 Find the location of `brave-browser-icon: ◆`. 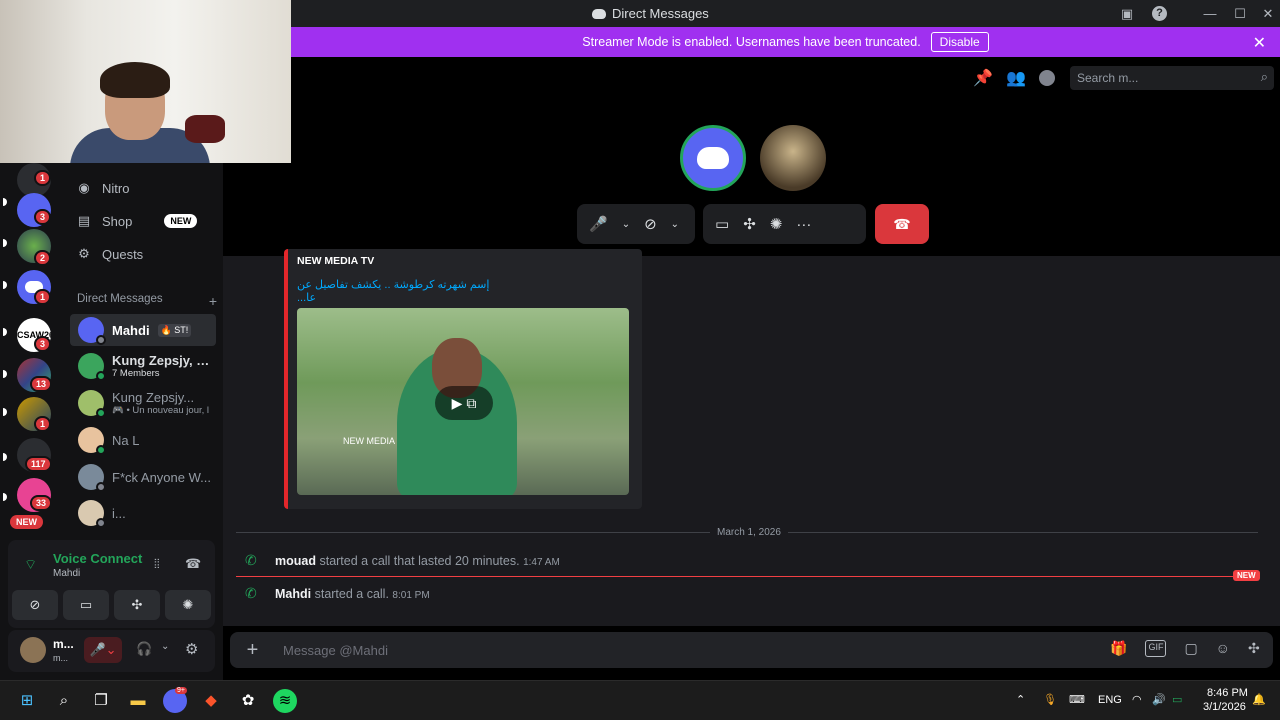

brave-browser-icon: ◆ is located at coordinates (211, 701).